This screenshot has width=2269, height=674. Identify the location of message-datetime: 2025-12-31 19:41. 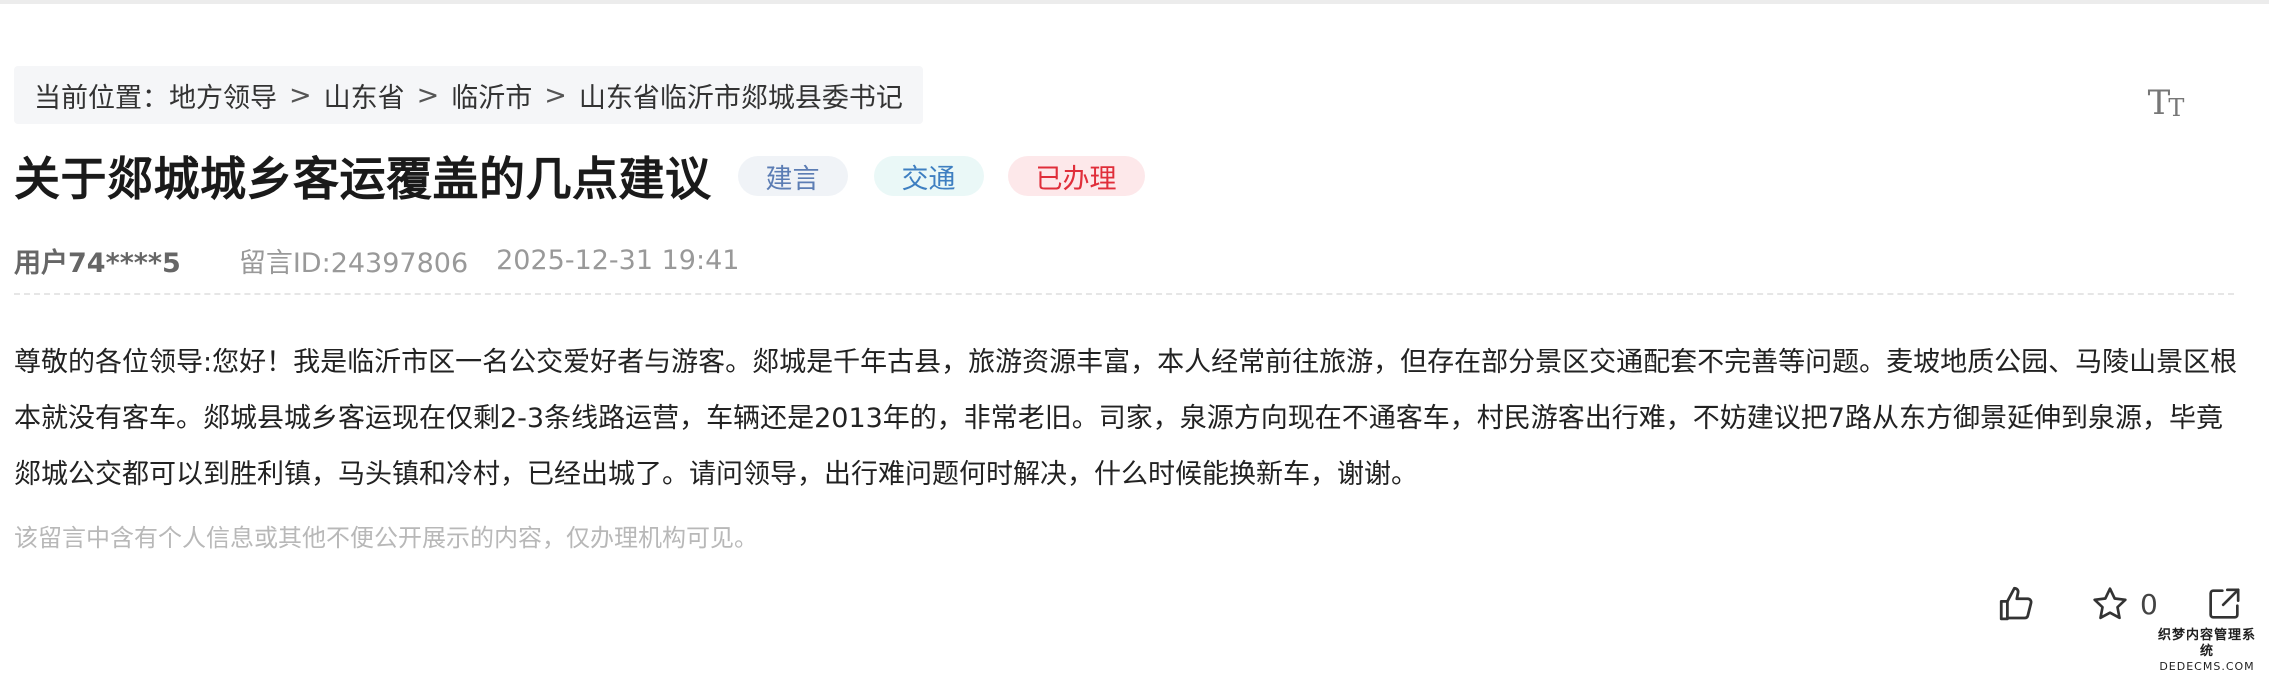
(618, 260).